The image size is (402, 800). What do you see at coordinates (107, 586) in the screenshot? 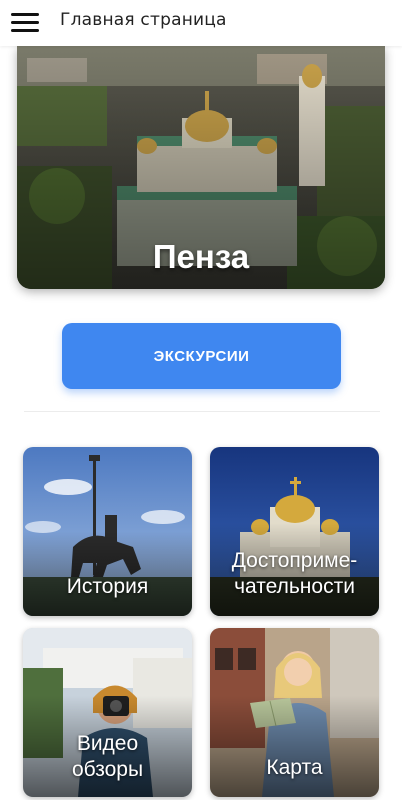
I see `tile-label: История` at bounding box center [107, 586].